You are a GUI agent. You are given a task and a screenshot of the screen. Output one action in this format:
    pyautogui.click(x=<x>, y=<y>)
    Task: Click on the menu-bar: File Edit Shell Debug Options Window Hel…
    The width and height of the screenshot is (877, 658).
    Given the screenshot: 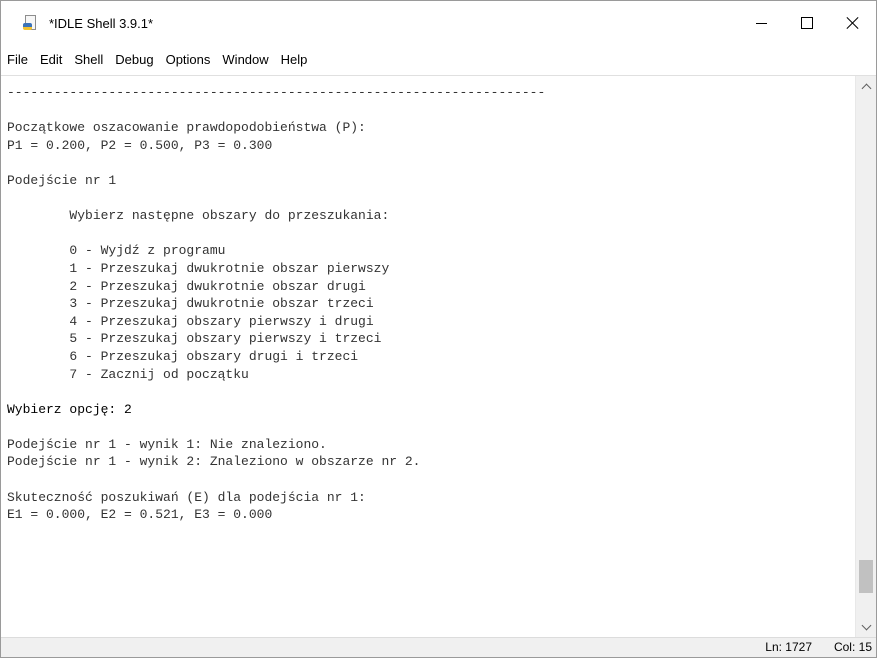 What is the action you would take?
    pyautogui.click(x=438, y=60)
    